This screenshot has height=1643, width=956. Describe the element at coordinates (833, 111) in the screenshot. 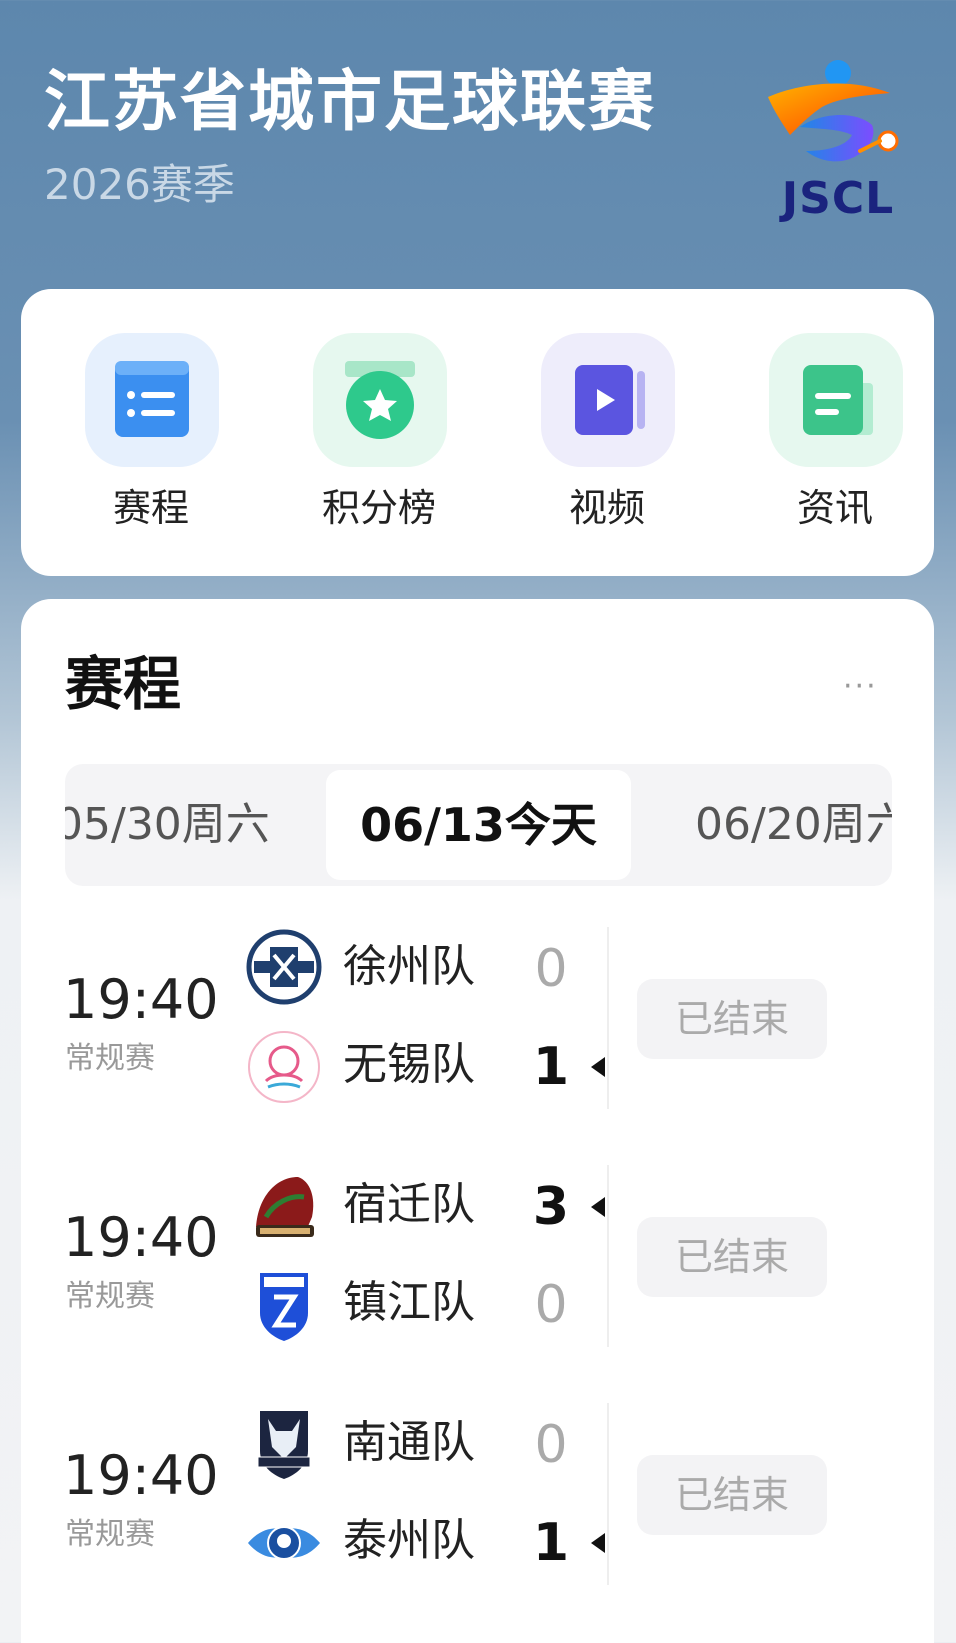

I see `league-logo-icon` at that location.